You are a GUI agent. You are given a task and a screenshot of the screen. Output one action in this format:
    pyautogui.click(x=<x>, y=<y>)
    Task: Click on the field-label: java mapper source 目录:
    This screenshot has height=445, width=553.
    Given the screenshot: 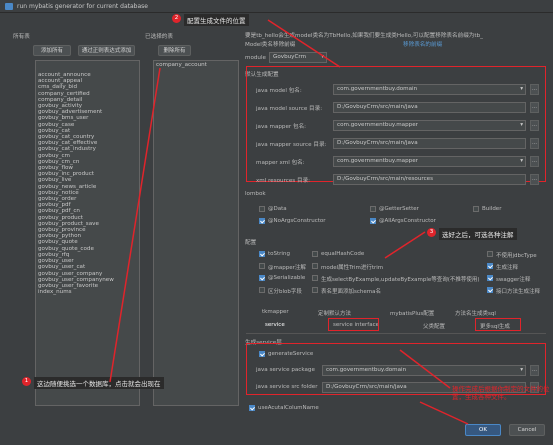 What is the action you would take?
    pyautogui.click(x=291, y=145)
    